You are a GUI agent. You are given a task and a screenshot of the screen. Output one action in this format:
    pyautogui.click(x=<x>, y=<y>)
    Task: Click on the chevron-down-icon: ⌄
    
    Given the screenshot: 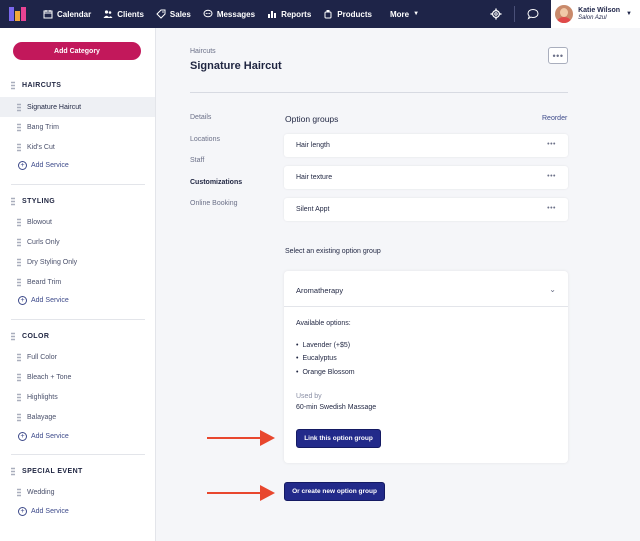 What is the action you would take?
    pyautogui.click(x=552, y=289)
    